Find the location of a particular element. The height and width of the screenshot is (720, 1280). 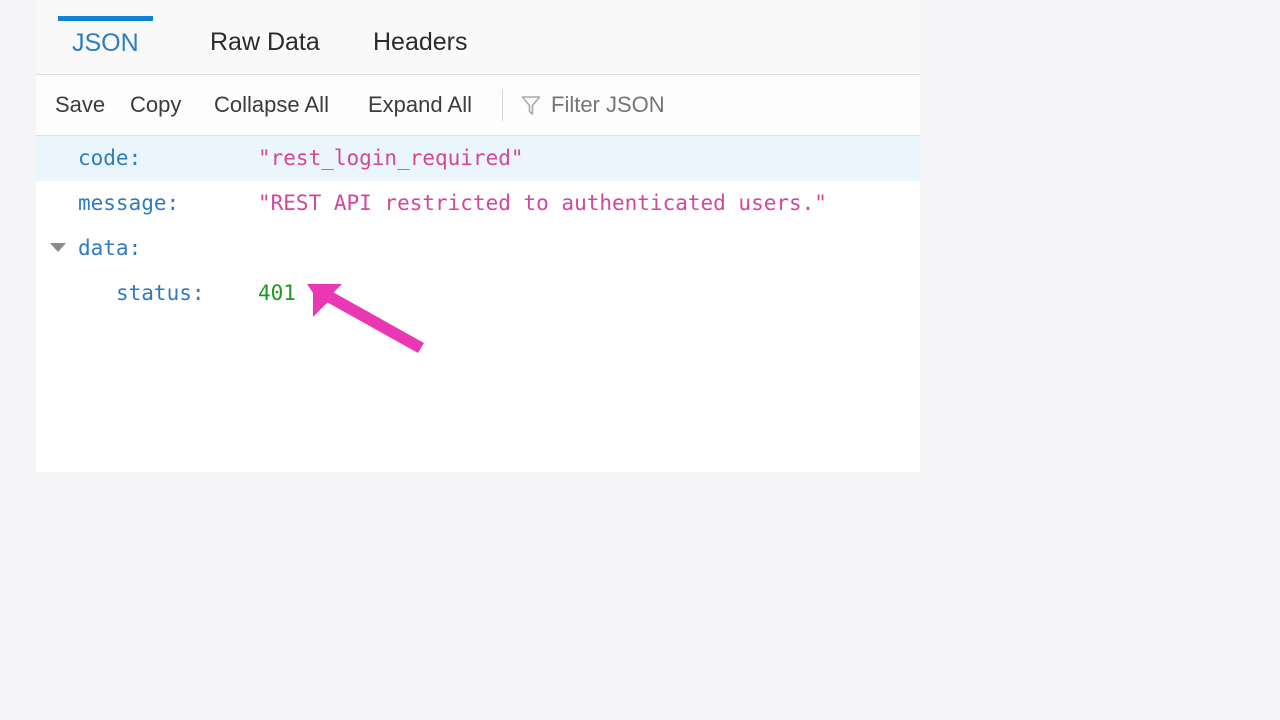

json-key: status: is located at coordinates (160, 293).